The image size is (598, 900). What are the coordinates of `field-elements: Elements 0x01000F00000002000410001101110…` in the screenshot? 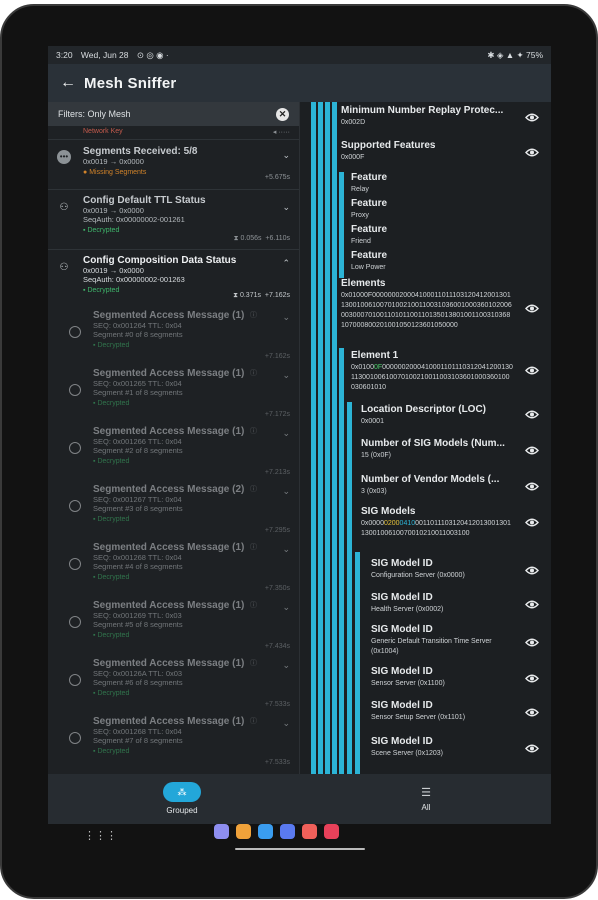 It's located at (426, 303).